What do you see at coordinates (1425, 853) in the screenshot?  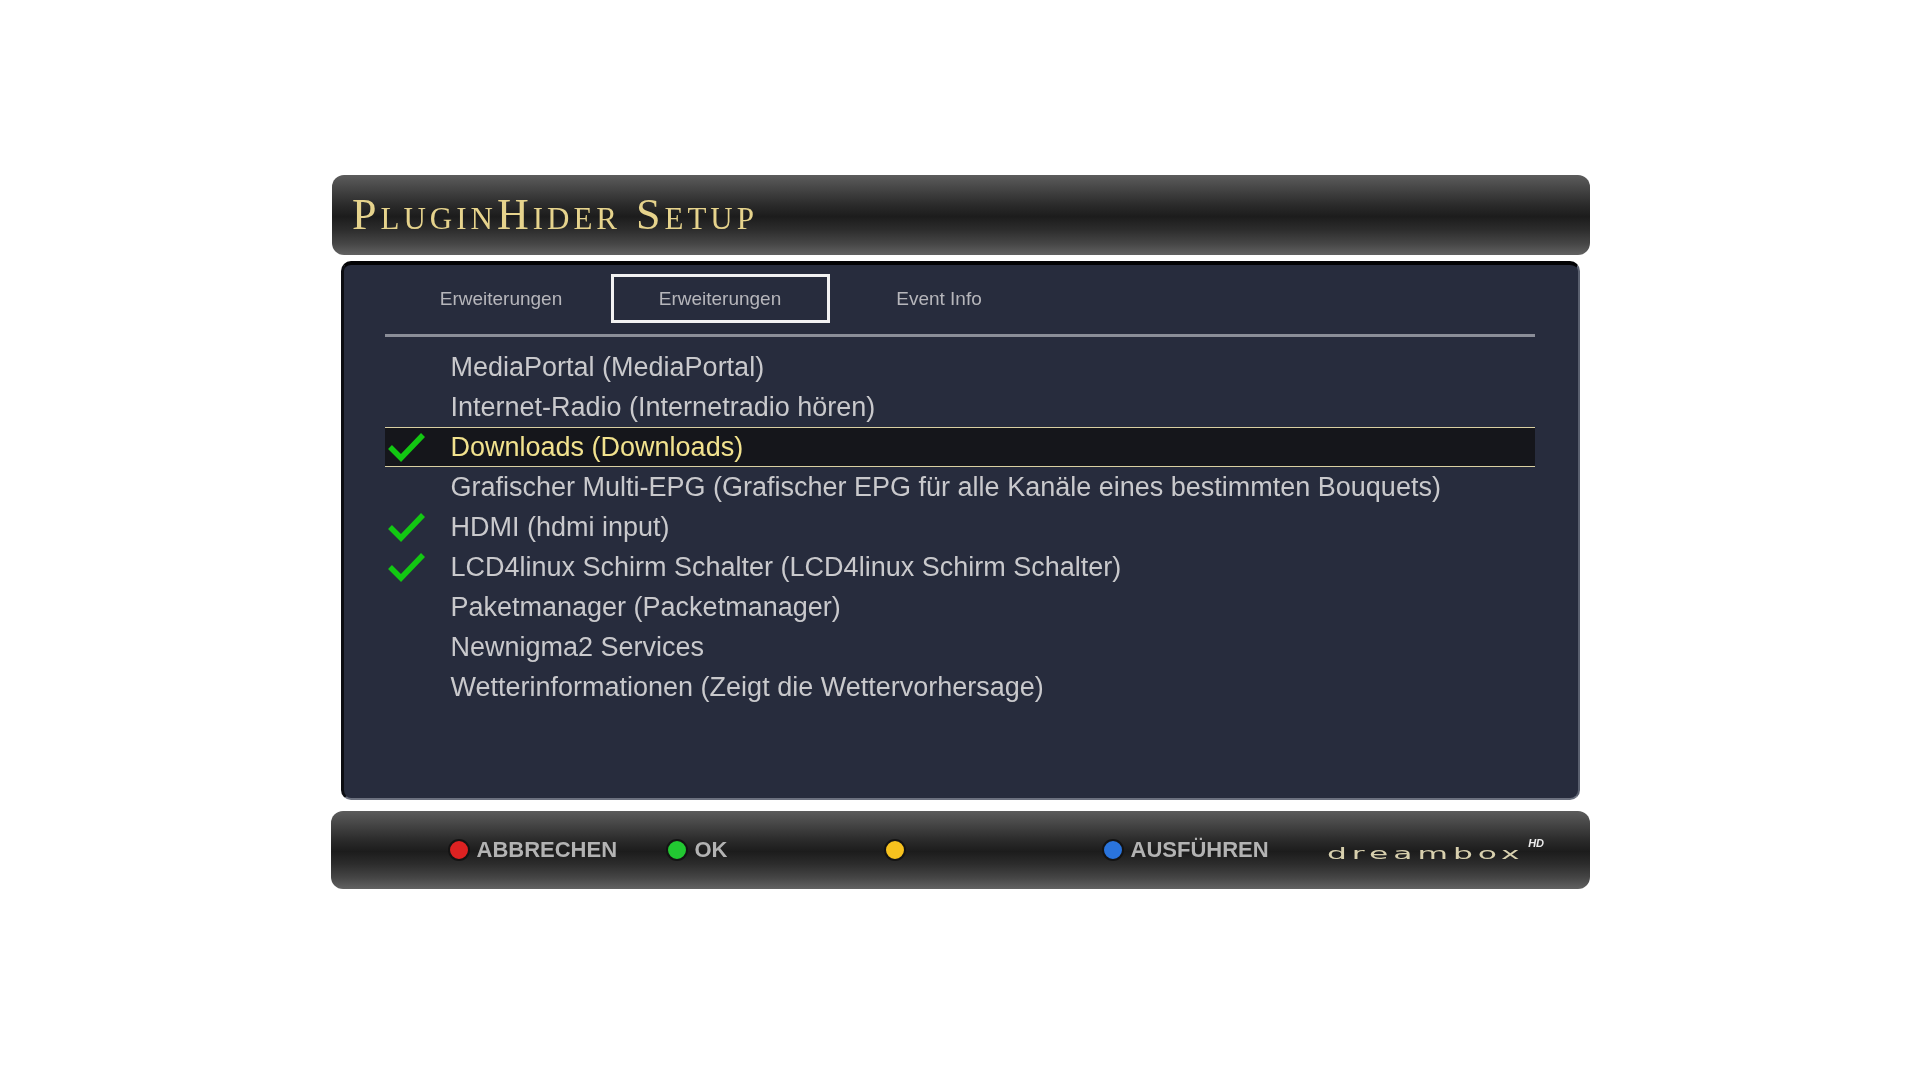 I see `logo-wordmark: dreambox` at bounding box center [1425, 853].